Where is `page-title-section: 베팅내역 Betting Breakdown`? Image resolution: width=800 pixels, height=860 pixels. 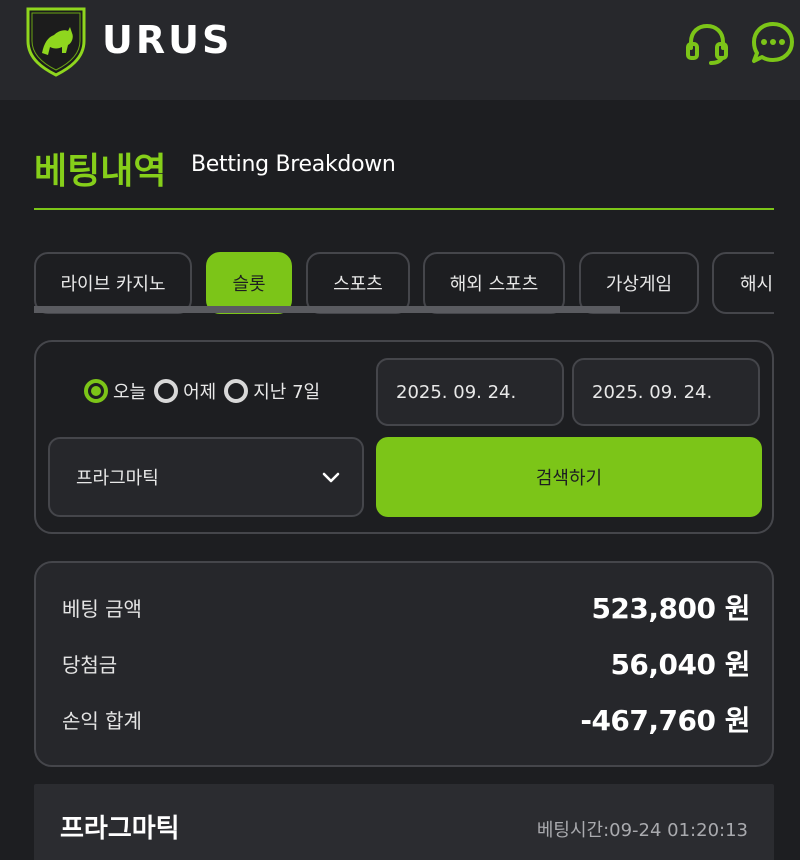
page-title-section: 베팅내역 Betting Breakdown is located at coordinates (404, 174).